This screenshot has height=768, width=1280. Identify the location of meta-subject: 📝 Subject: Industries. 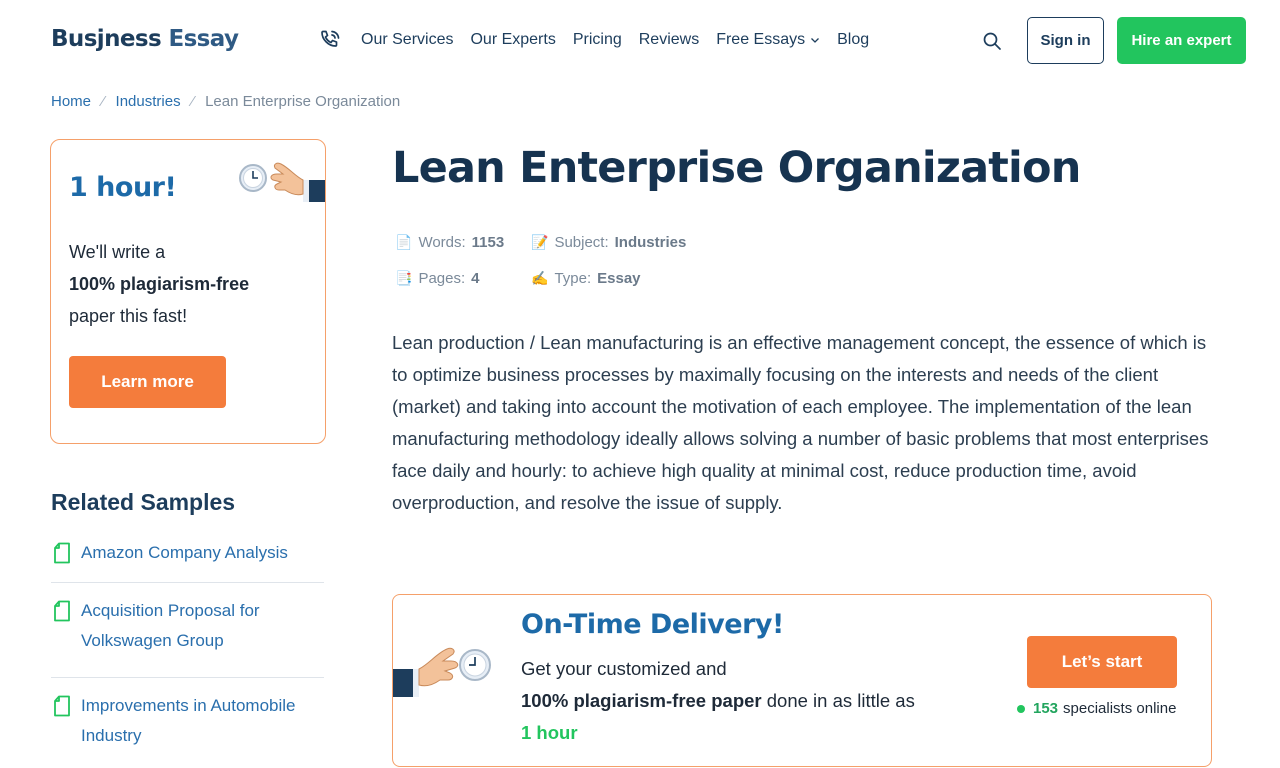
(608, 242).